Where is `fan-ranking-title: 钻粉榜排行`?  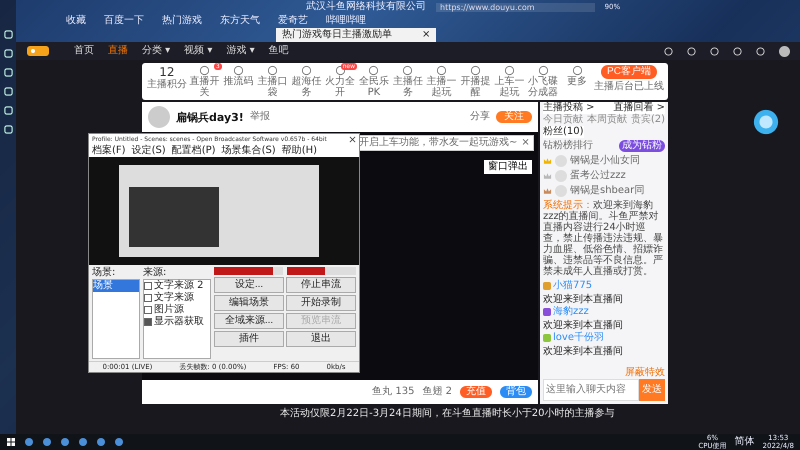 fan-ranking-title: 钻粉榜排行 is located at coordinates (568, 146).